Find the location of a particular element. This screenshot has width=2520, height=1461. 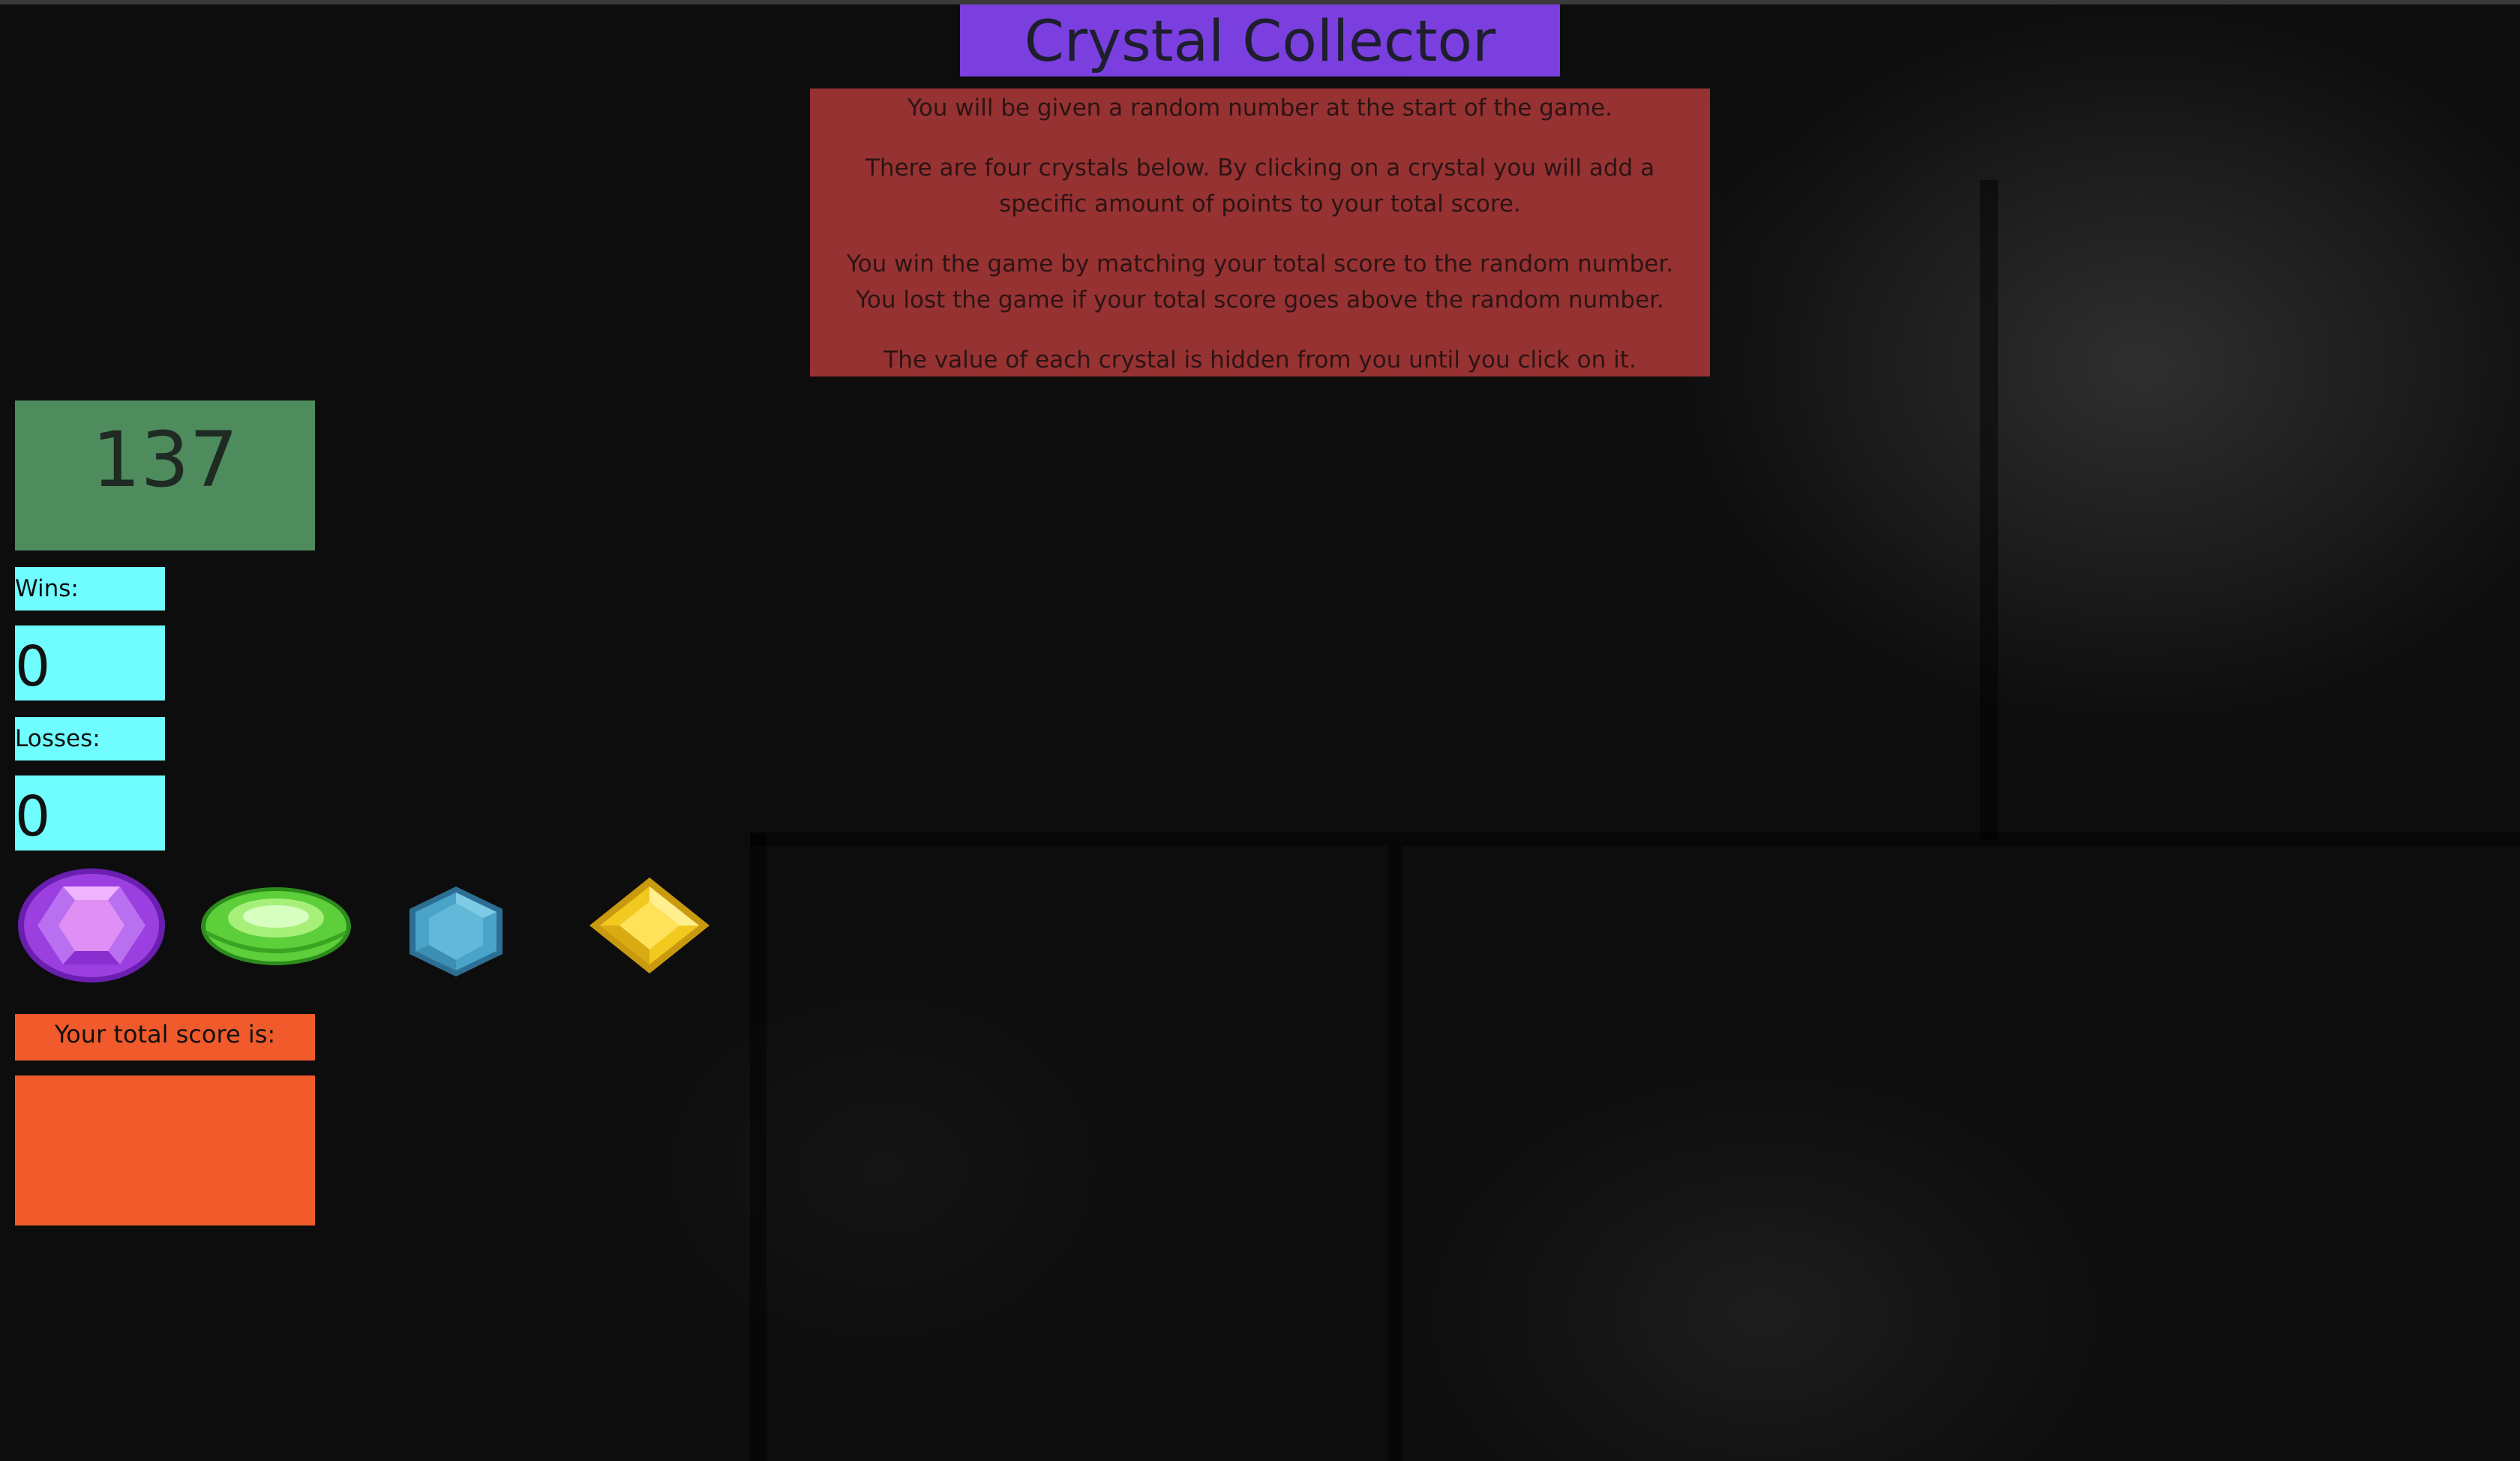

page-title: Crystal Collector is located at coordinates (1260, 40).